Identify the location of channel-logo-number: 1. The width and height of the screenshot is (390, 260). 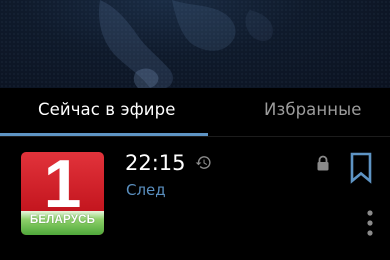
(62, 187).